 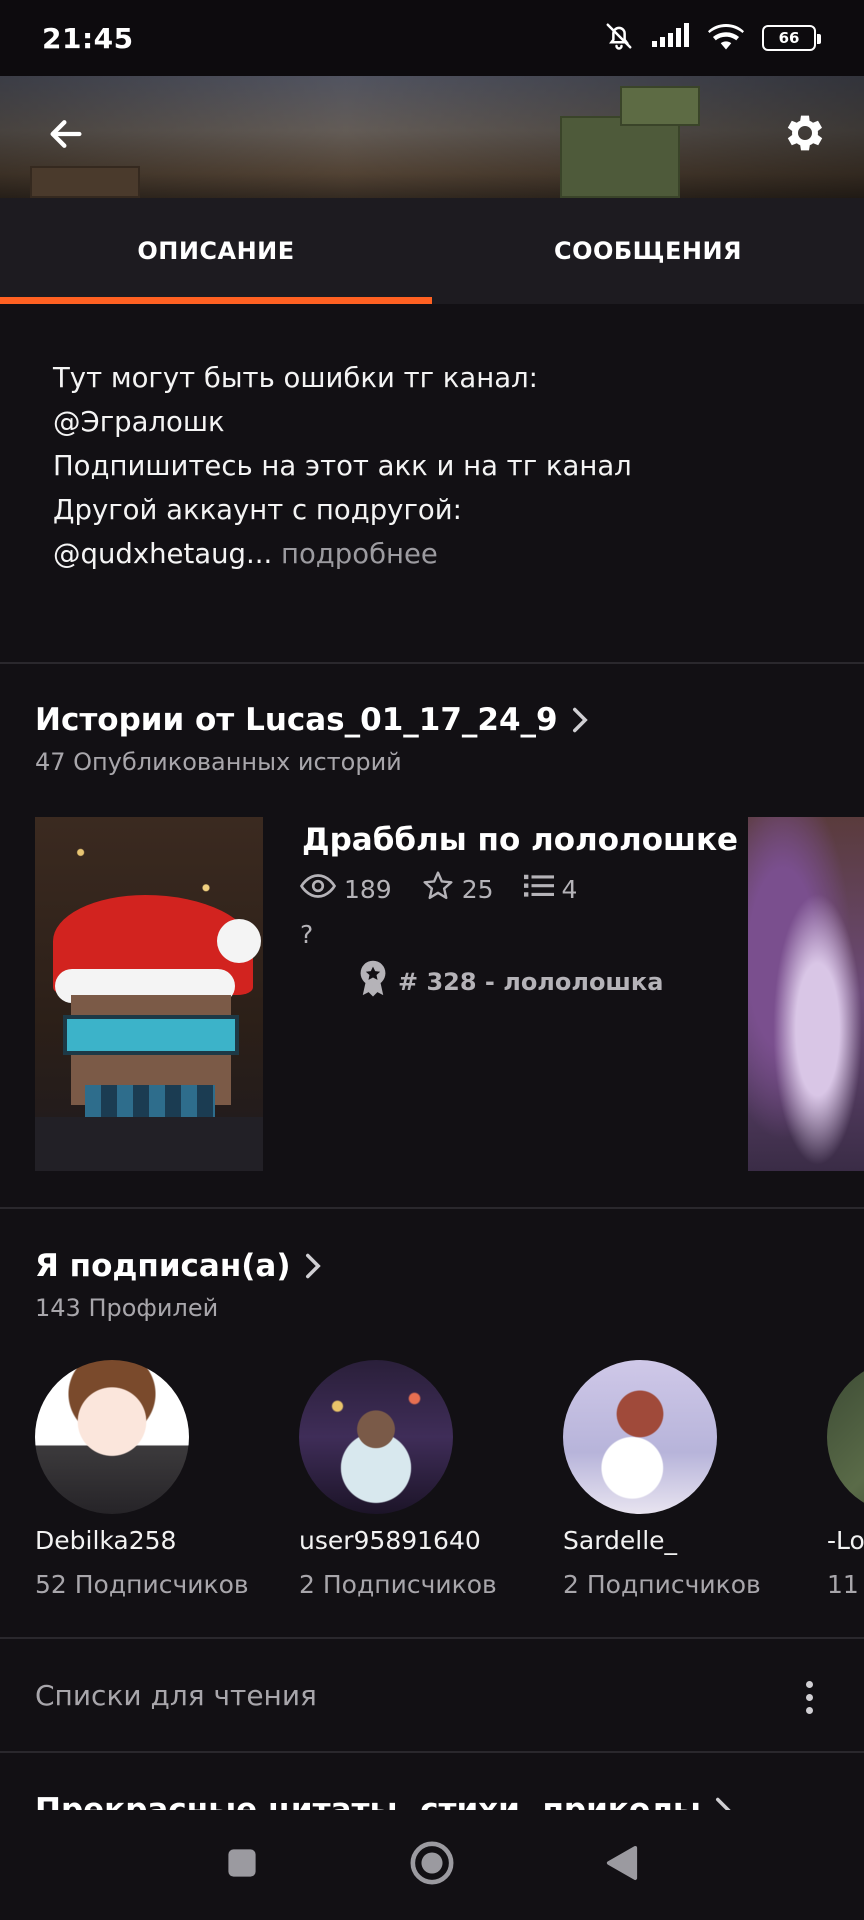 What do you see at coordinates (149, 994) in the screenshot?
I see `story-cover` at bounding box center [149, 994].